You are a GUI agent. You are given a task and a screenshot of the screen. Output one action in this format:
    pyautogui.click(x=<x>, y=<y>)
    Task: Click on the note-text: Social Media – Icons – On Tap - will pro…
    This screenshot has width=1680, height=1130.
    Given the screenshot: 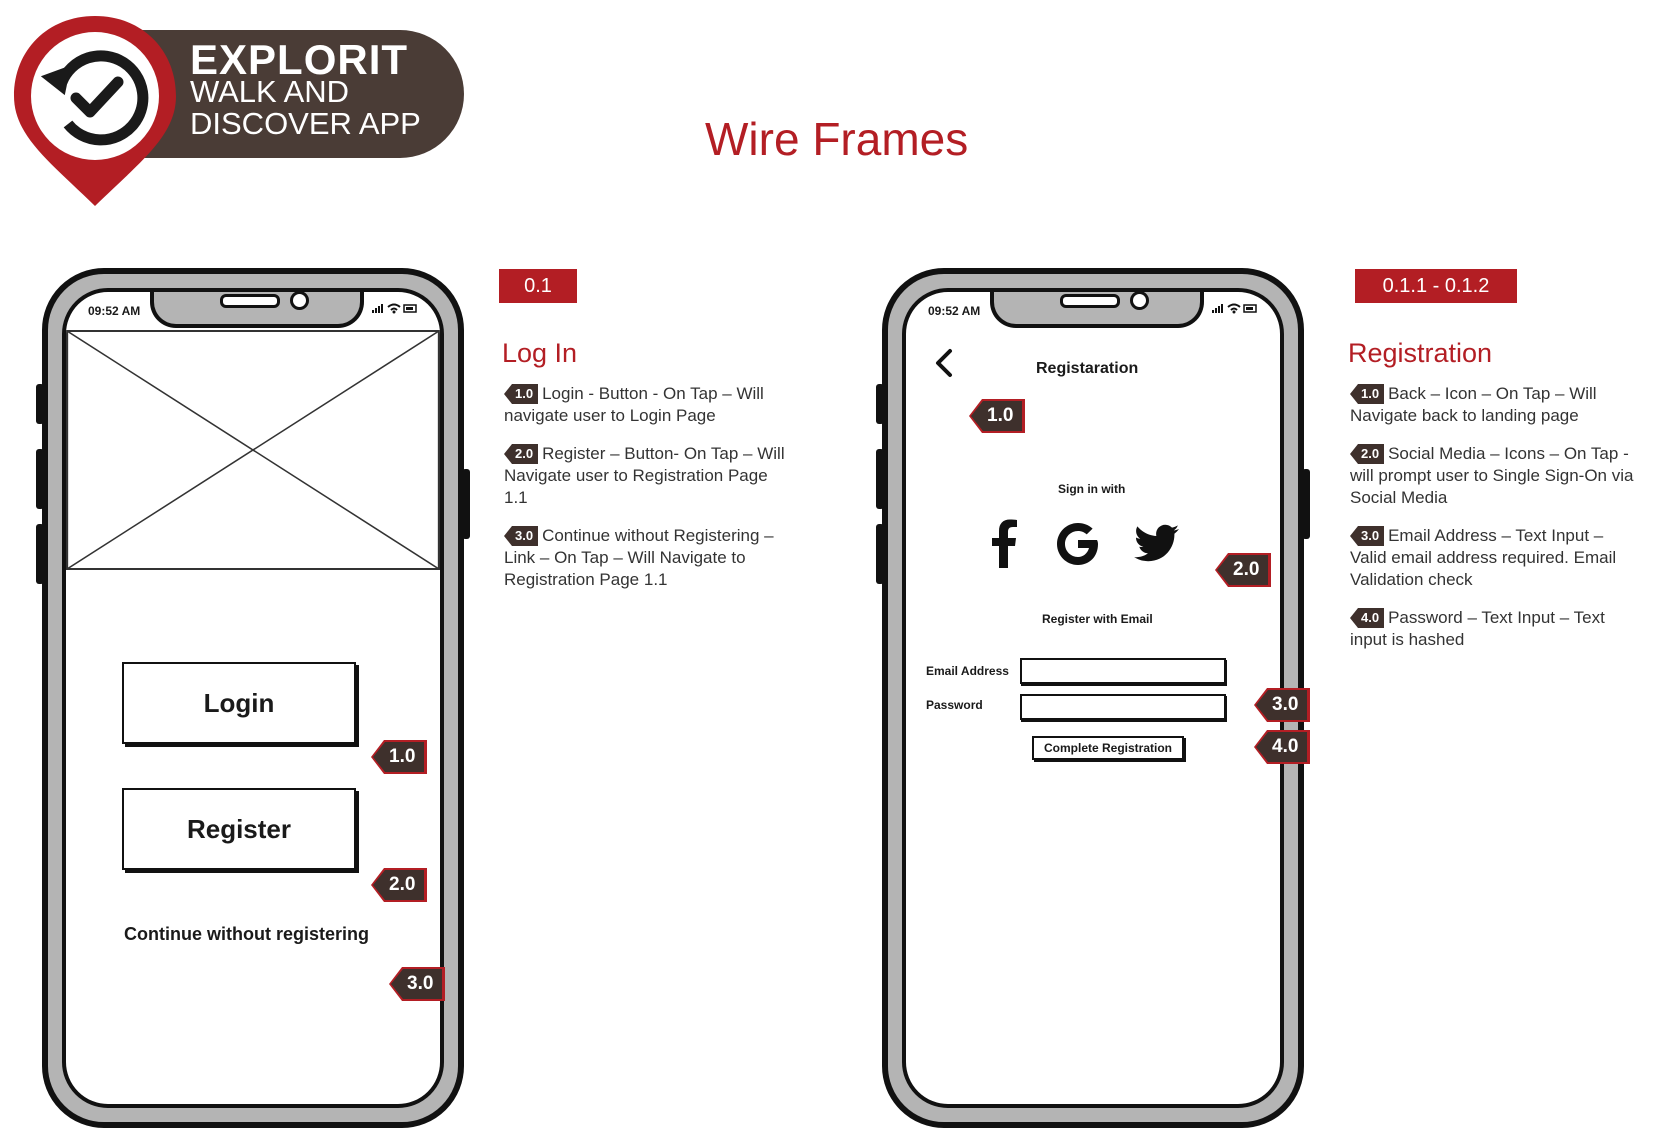 What is the action you would take?
    pyautogui.click(x=1492, y=475)
    